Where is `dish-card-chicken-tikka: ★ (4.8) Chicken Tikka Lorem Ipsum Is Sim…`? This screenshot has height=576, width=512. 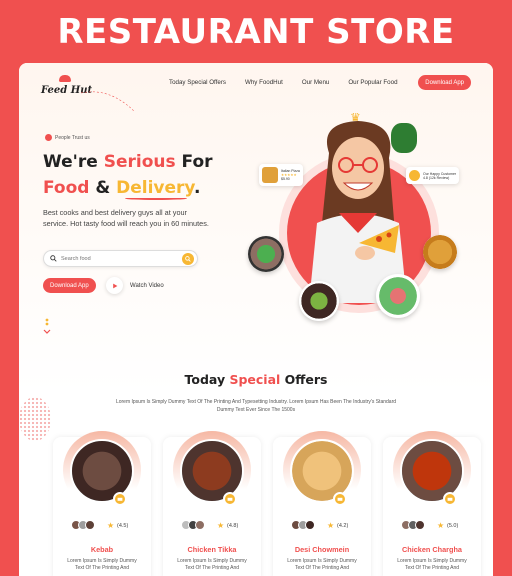
dish-card-chicken-tikka: ★ (4.8) Chicken Tikka Lorem Ipsum Is Sim… is located at coordinates (212, 503).